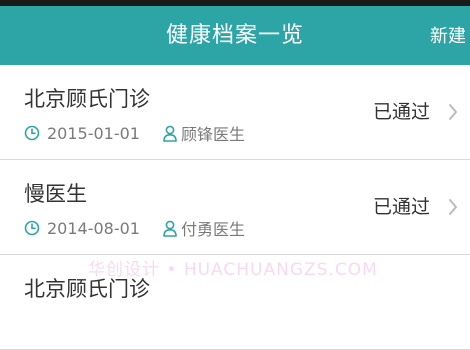 The height and width of the screenshot is (350, 470). What do you see at coordinates (212, 229) in the screenshot?
I see `doctor-name: 付勇医生` at bounding box center [212, 229].